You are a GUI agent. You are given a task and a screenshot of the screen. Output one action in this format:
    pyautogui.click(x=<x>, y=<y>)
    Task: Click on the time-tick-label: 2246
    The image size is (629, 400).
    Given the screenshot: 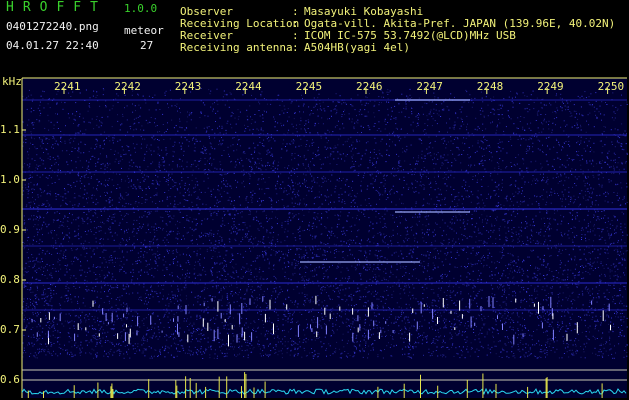 What is the action you would take?
    pyautogui.click(x=369, y=86)
    